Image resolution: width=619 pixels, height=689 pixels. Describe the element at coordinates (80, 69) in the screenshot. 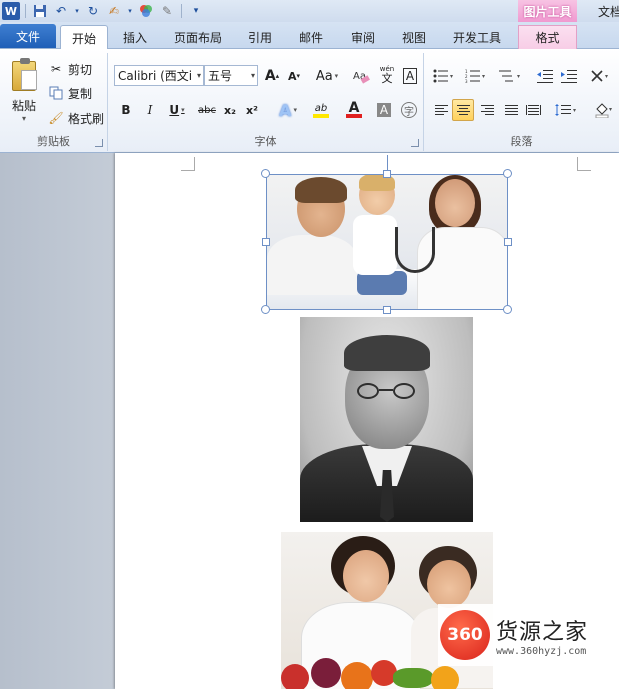

I see `cut-label: 剪切` at that location.